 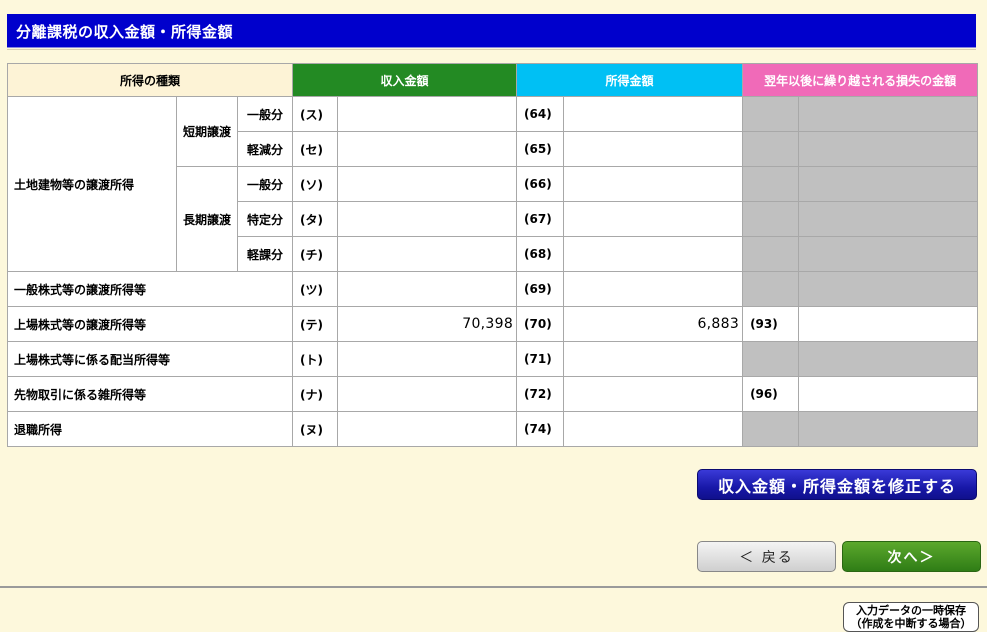 I want to click on header-loss: 翌年以後に繰り越される損失の金額, so click(x=860, y=80).